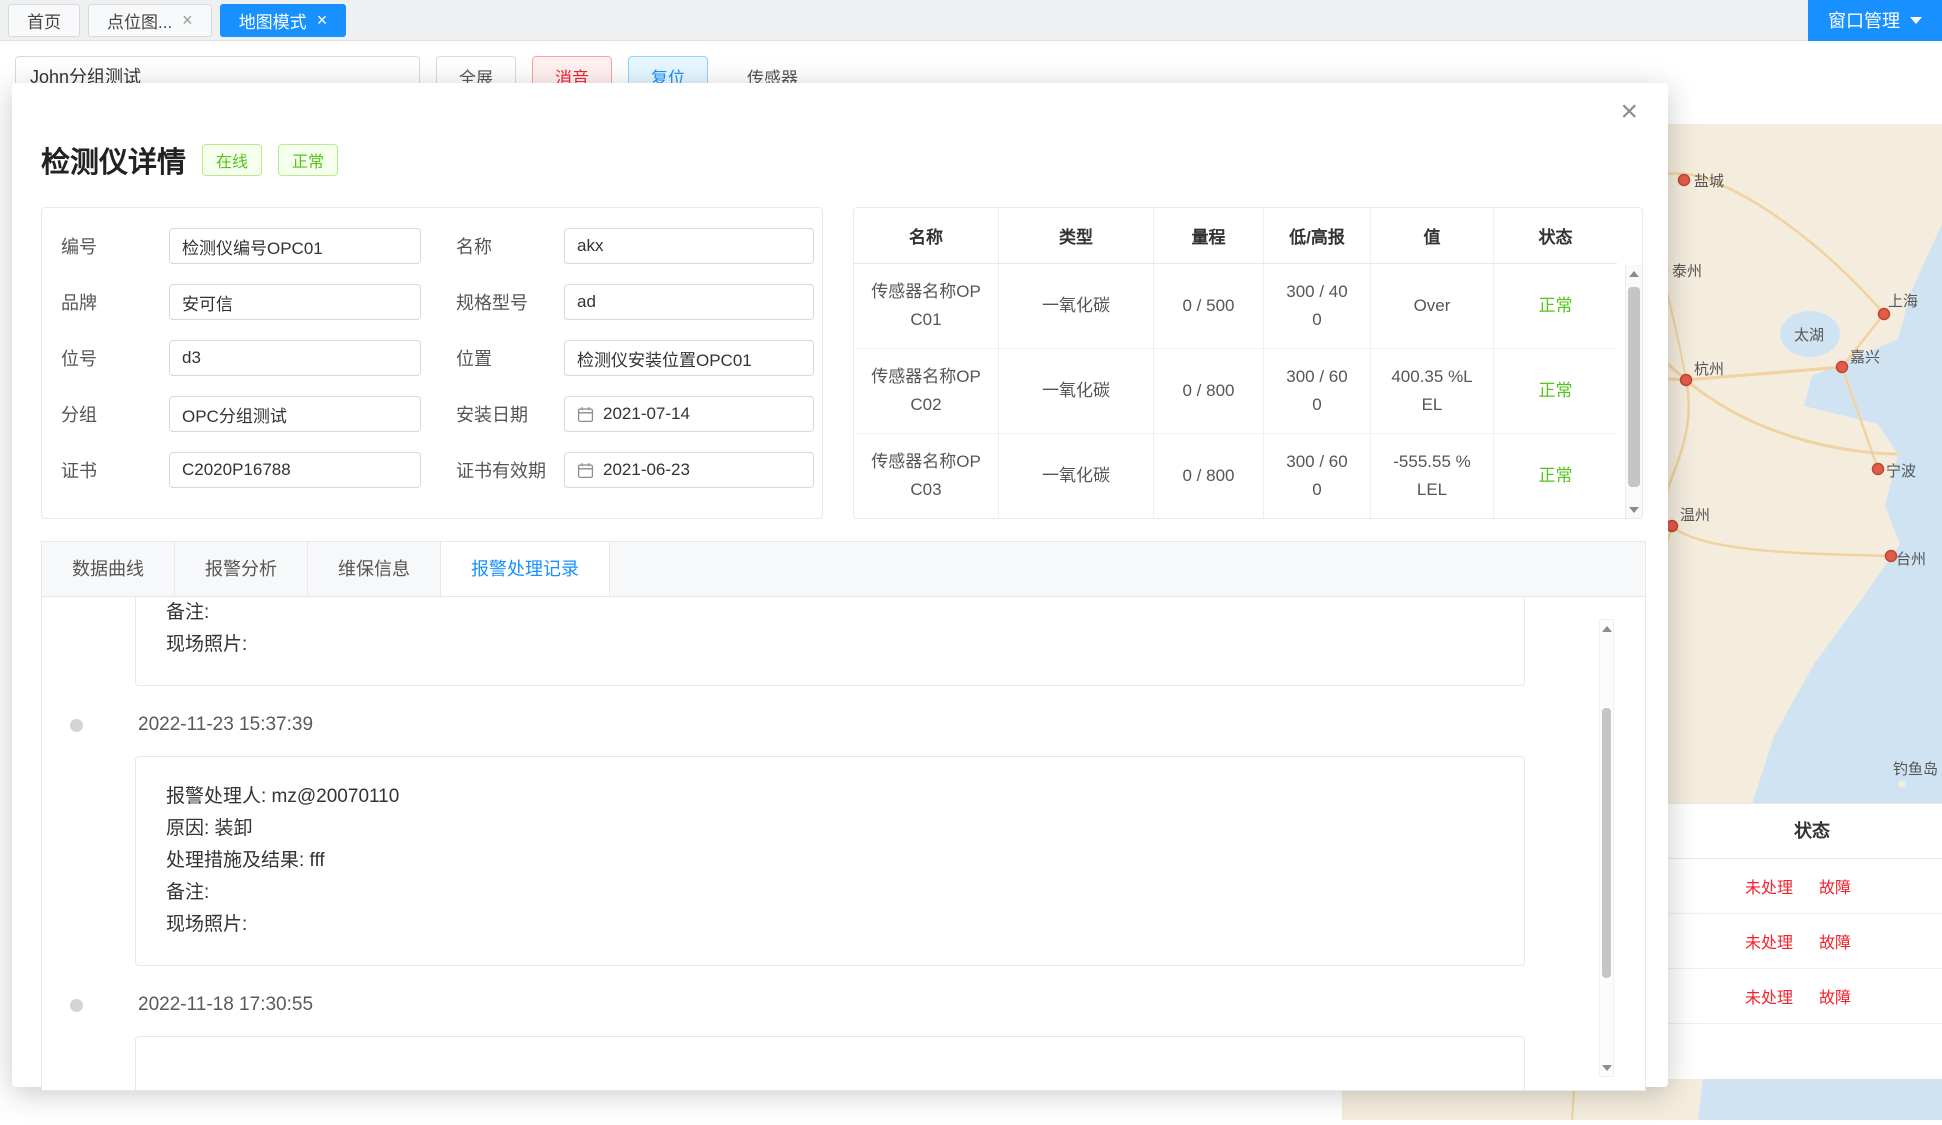 The image size is (1942, 1125). What do you see at coordinates (225, 725) in the screenshot?
I see `record-timestamp: 2022-11-23 15:37:39` at bounding box center [225, 725].